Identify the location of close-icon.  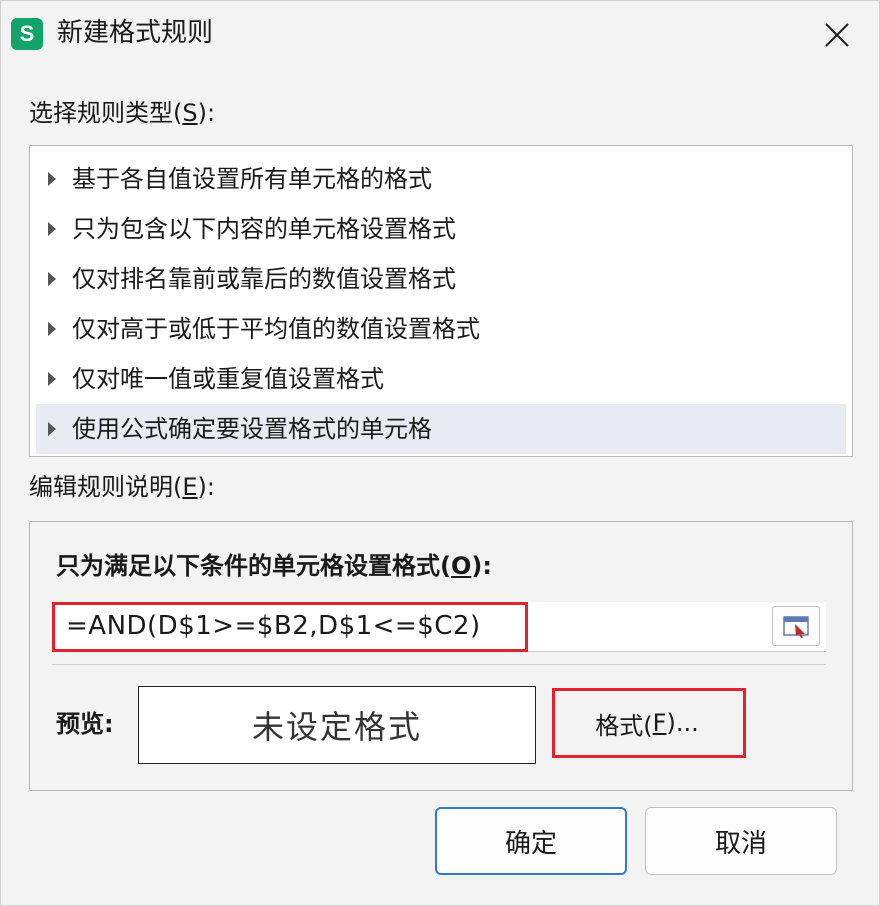
(837, 35).